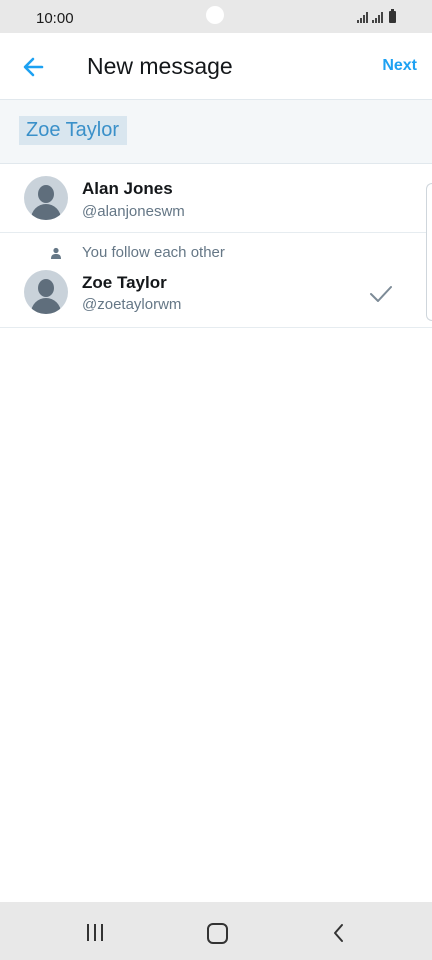 This screenshot has width=432, height=960. What do you see at coordinates (381, 294) in the screenshot?
I see `checkmark-icon` at bounding box center [381, 294].